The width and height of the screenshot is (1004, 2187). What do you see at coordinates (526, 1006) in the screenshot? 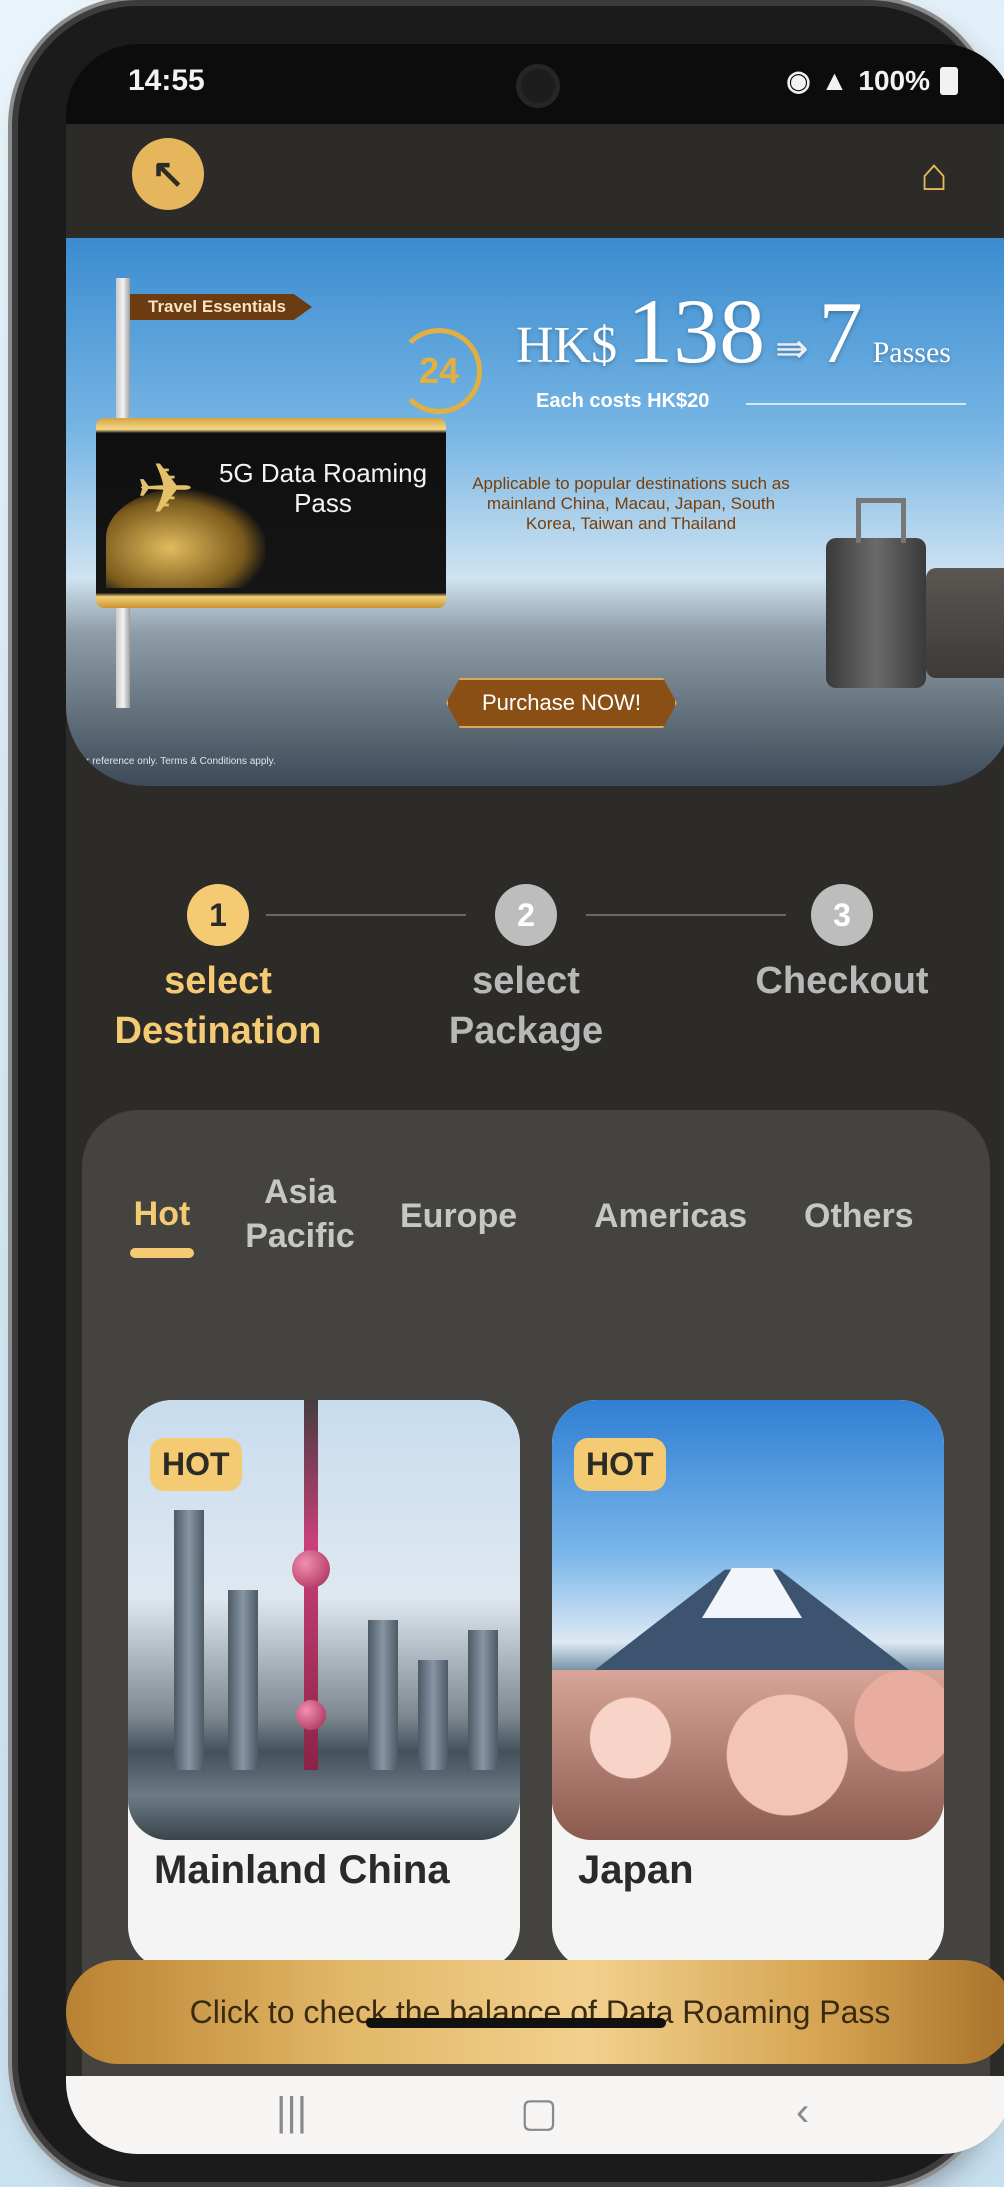
I see `step-label: select Package` at bounding box center [526, 1006].